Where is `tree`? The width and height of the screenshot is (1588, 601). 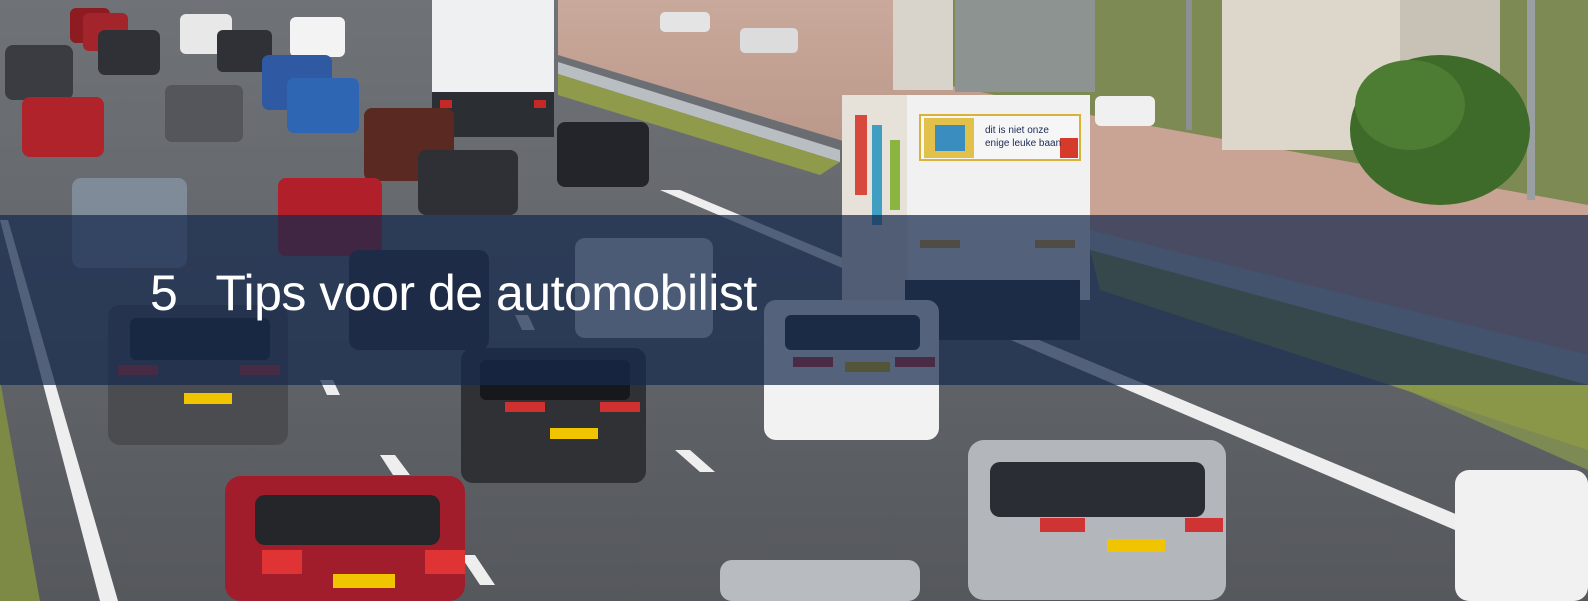 tree is located at coordinates (1410, 105).